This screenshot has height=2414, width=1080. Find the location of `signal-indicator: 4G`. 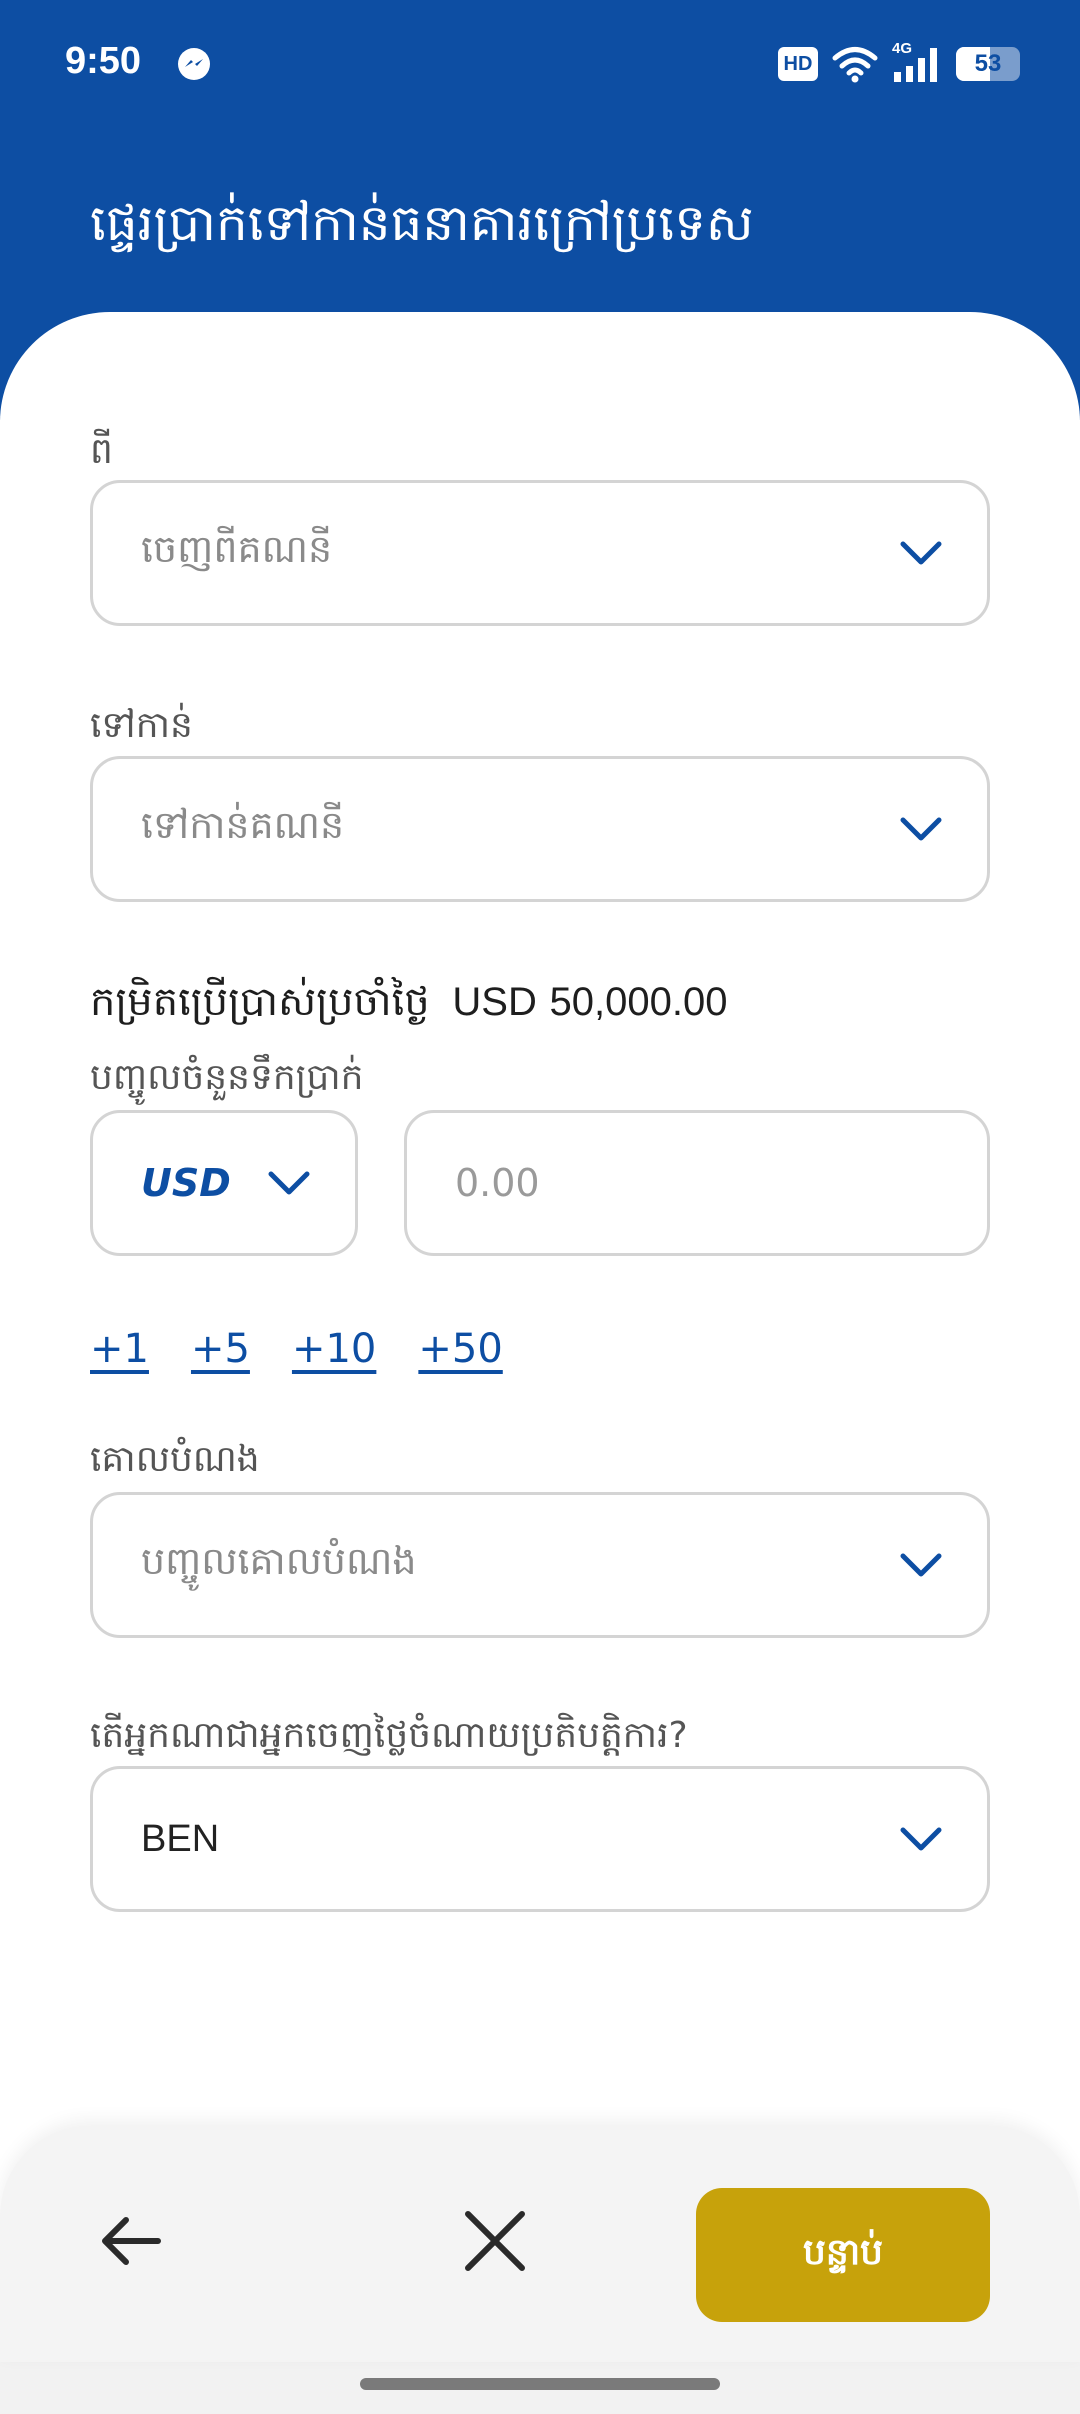

signal-indicator: 4G is located at coordinates (917, 62).